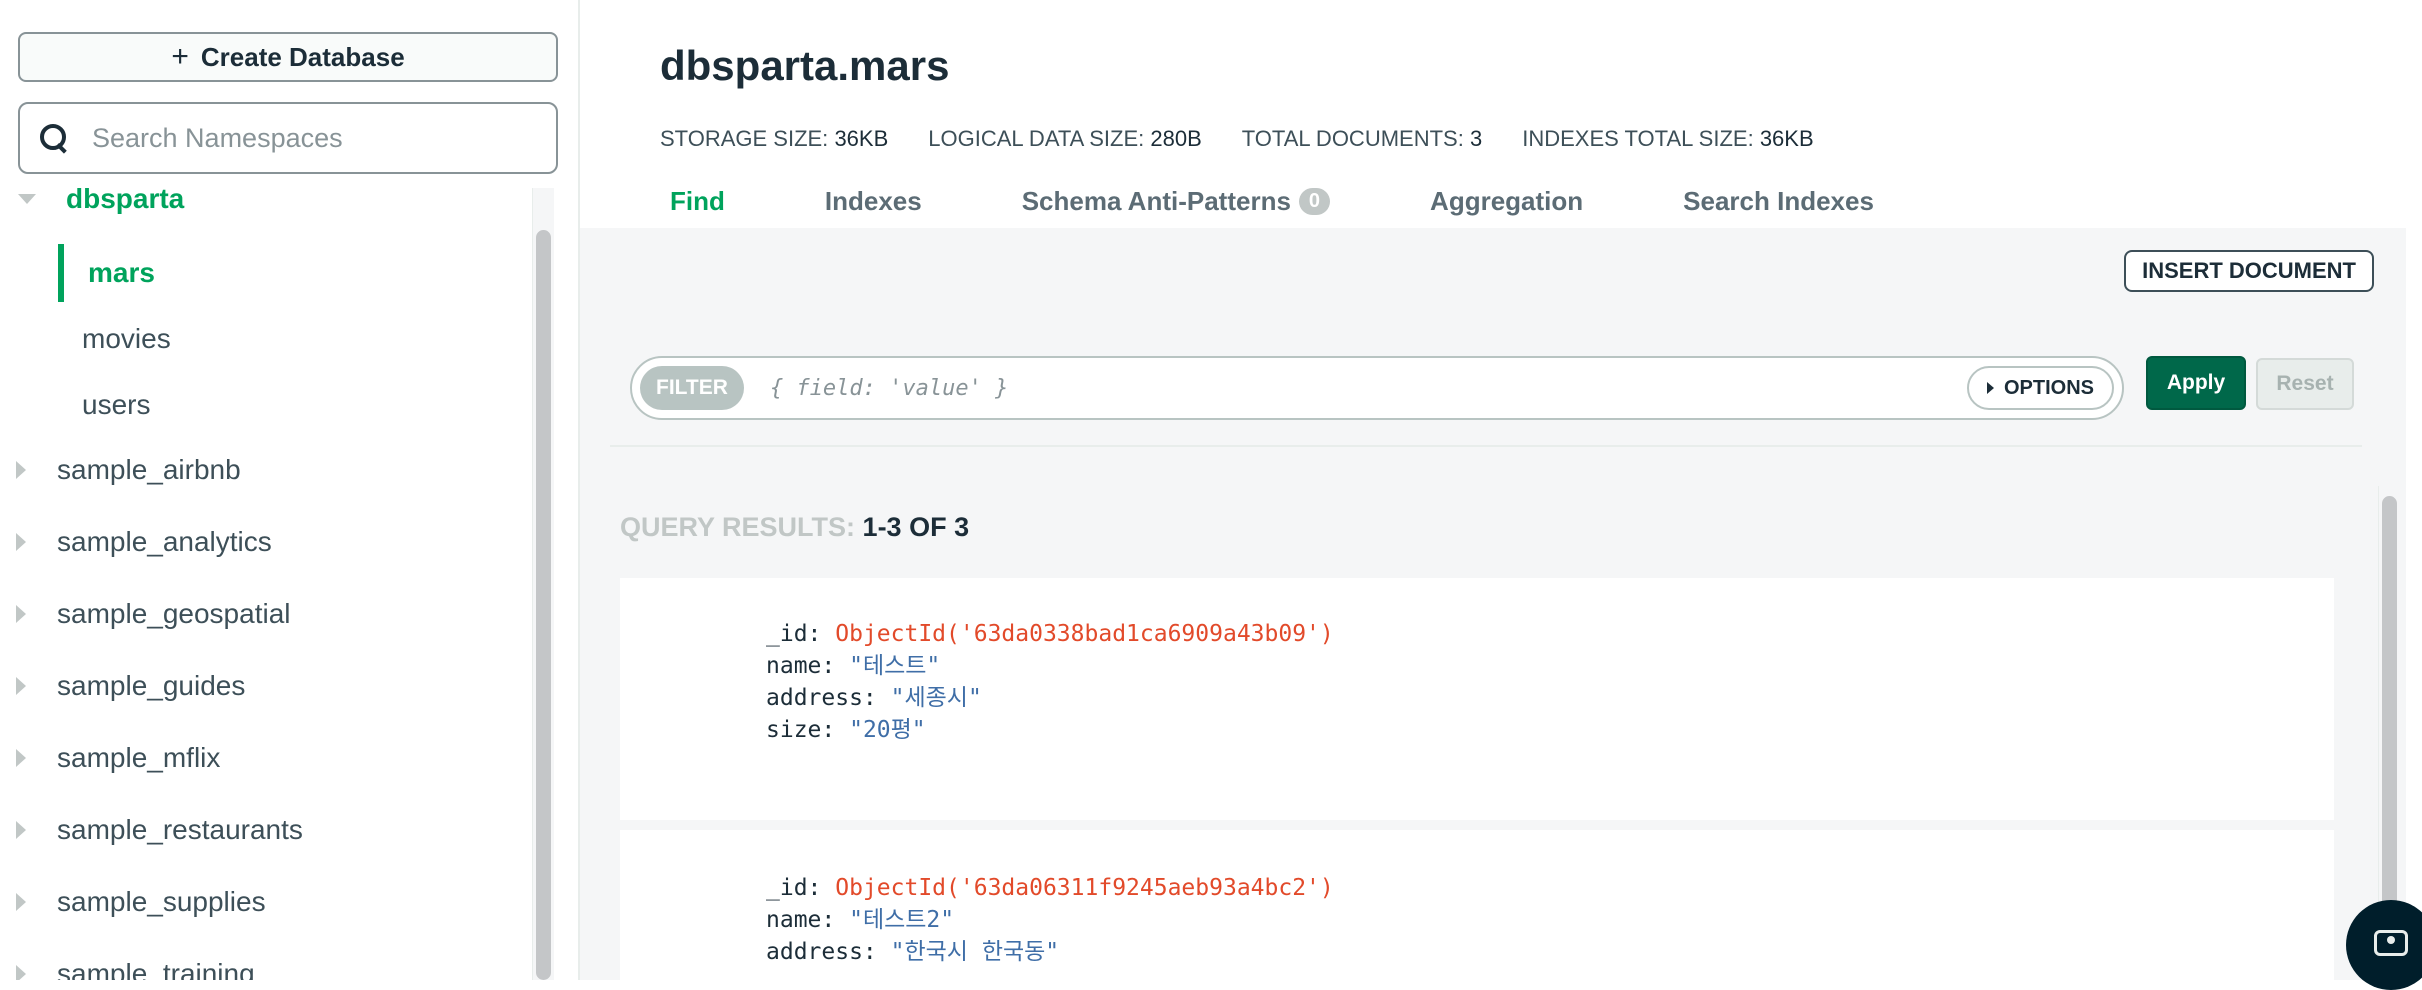  I want to click on stat-value: 3, so click(1476, 138).